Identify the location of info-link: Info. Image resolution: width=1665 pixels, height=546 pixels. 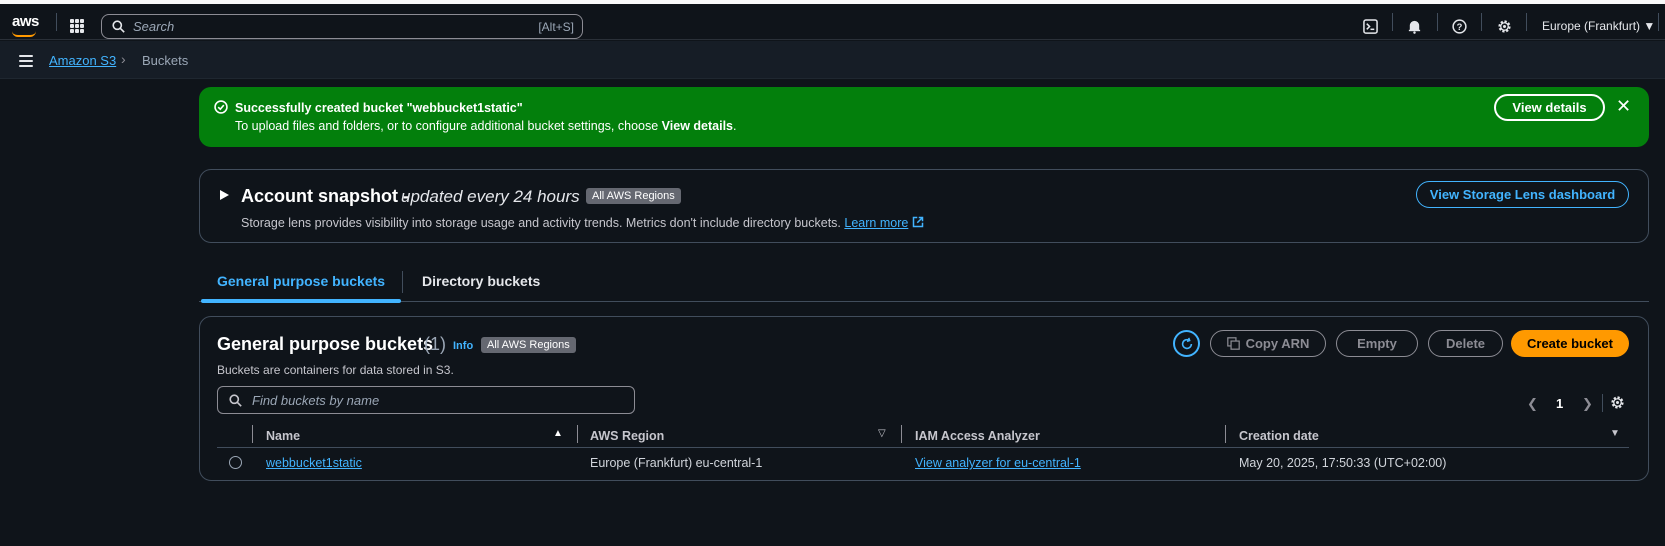
(463, 346).